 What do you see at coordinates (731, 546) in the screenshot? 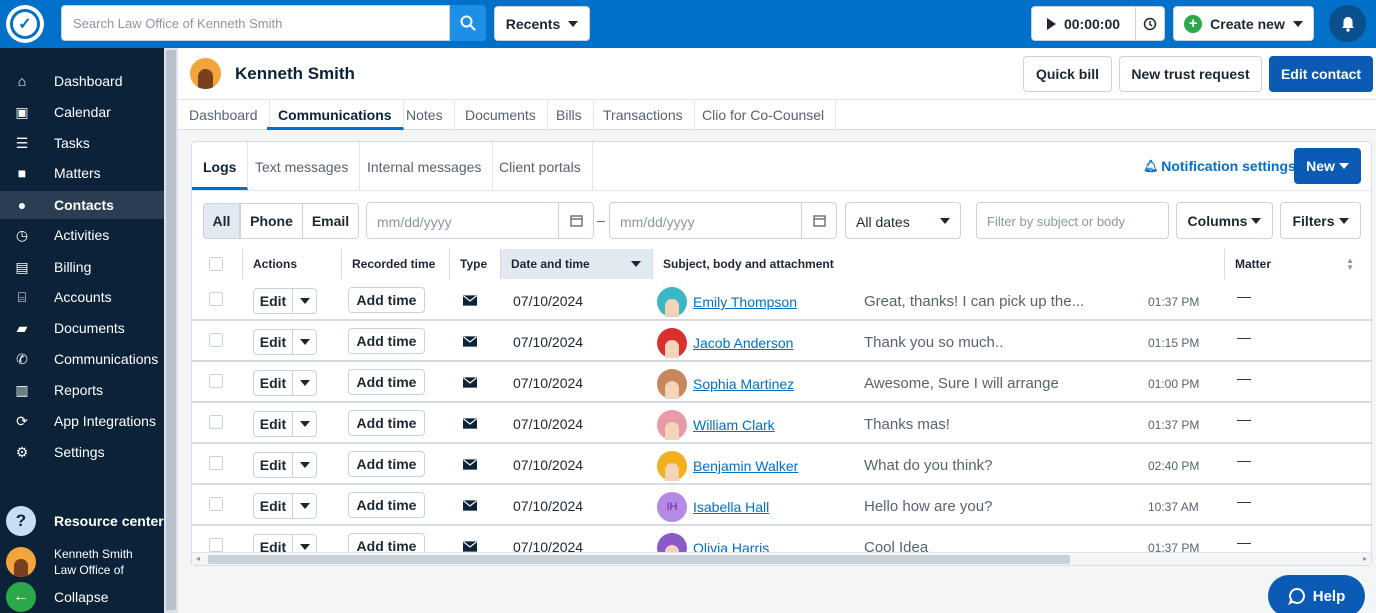
I see `contact-name-link: Olivia Harris` at bounding box center [731, 546].